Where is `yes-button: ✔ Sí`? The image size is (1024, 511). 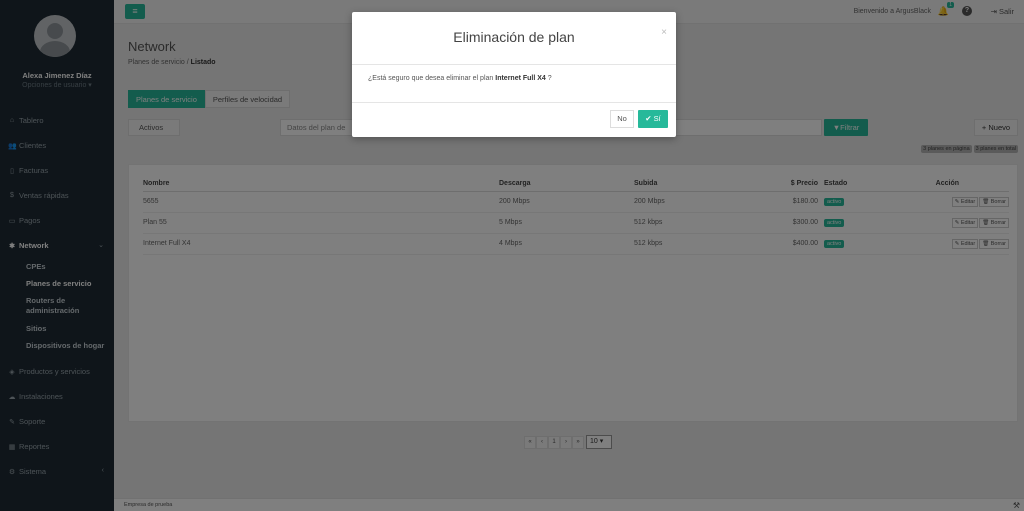 yes-button: ✔ Sí is located at coordinates (653, 119).